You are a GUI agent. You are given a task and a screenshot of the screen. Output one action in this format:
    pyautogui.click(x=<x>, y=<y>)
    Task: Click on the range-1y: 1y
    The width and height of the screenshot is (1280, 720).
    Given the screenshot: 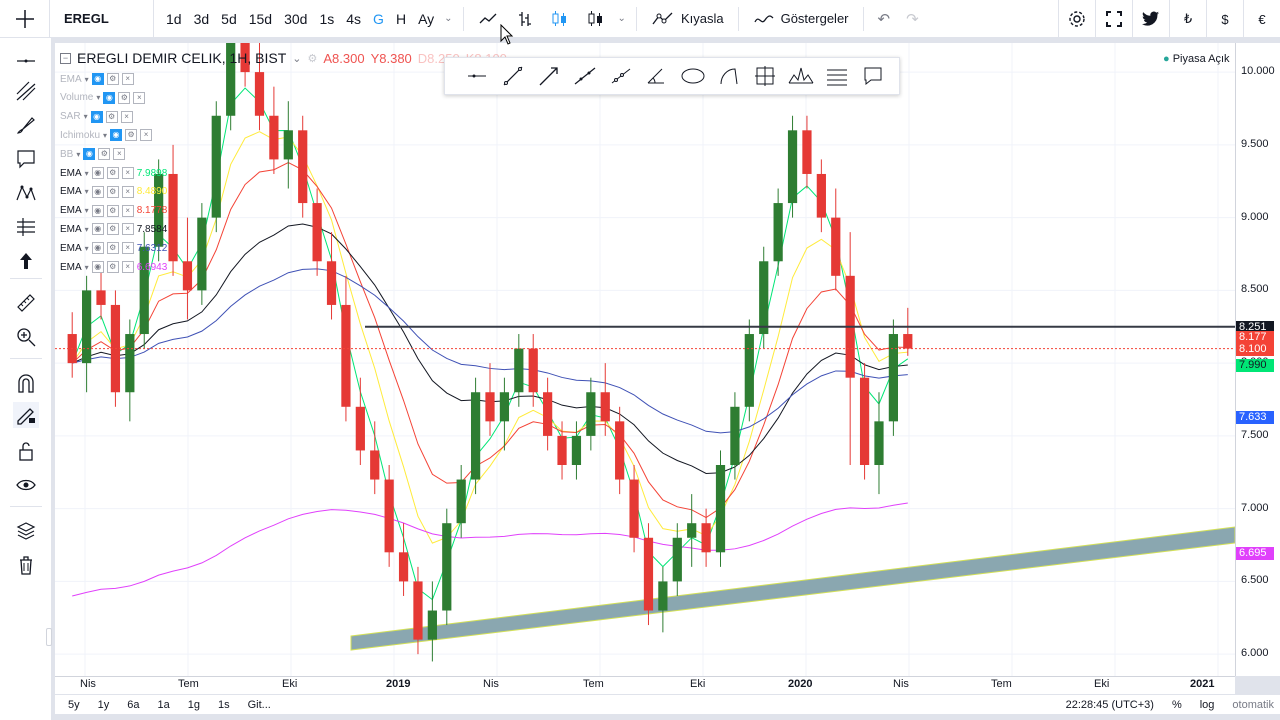 What is the action you would take?
    pyautogui.click(x=104, y=705)
    